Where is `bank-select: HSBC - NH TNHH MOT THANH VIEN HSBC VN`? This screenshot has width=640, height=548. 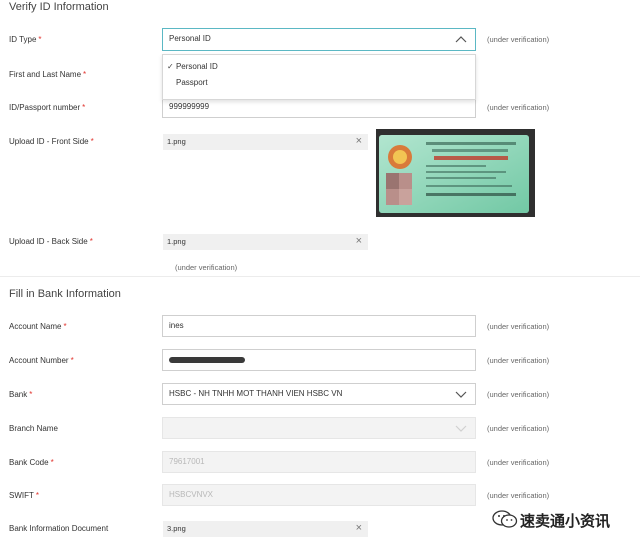
bank-select: HSBC - NH TNHH MOT THANH VIEN HSBC VN is located at coordinates (319, 394).